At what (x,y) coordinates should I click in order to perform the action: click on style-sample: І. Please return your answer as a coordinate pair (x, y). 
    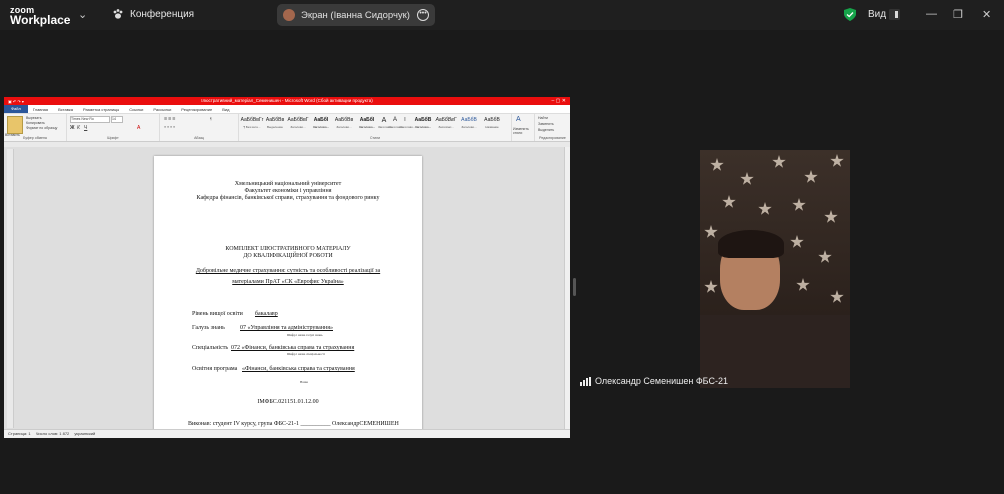
    Looking at the image, I should click on (405, 120).